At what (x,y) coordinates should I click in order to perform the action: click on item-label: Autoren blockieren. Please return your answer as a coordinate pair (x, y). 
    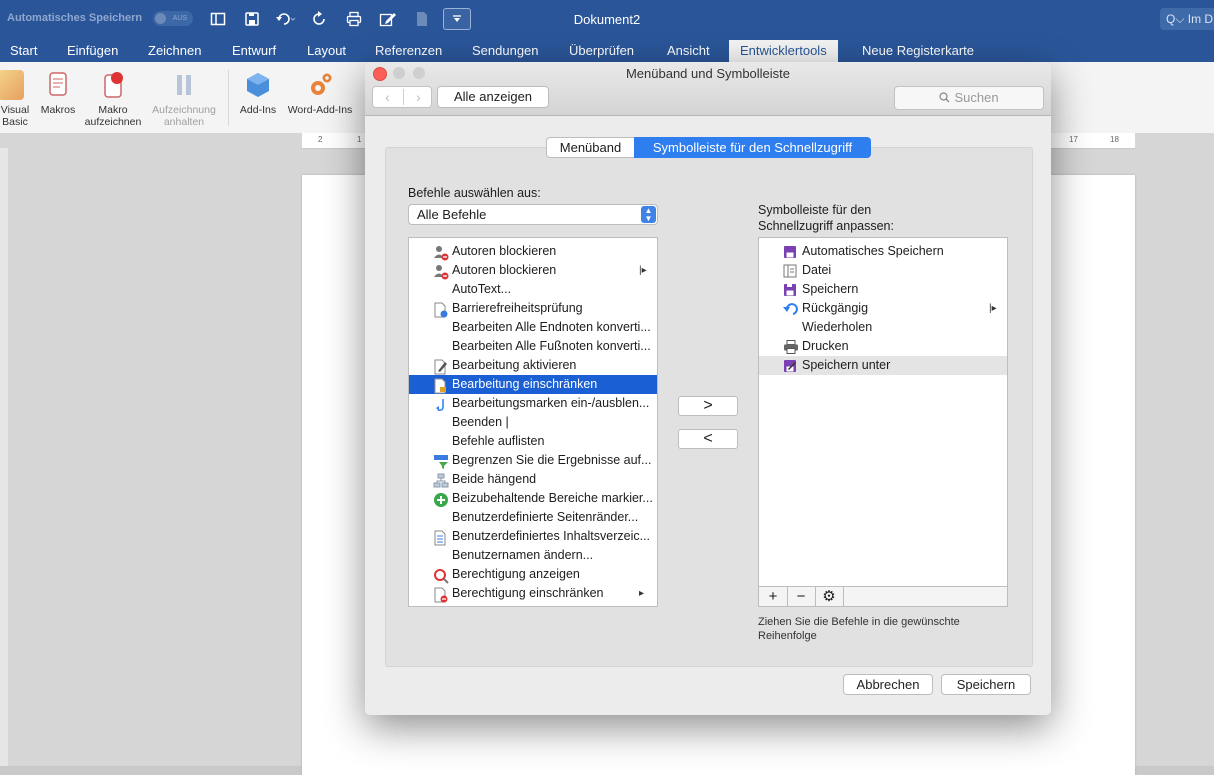
    Looking at the image, I should click on (504, 251).